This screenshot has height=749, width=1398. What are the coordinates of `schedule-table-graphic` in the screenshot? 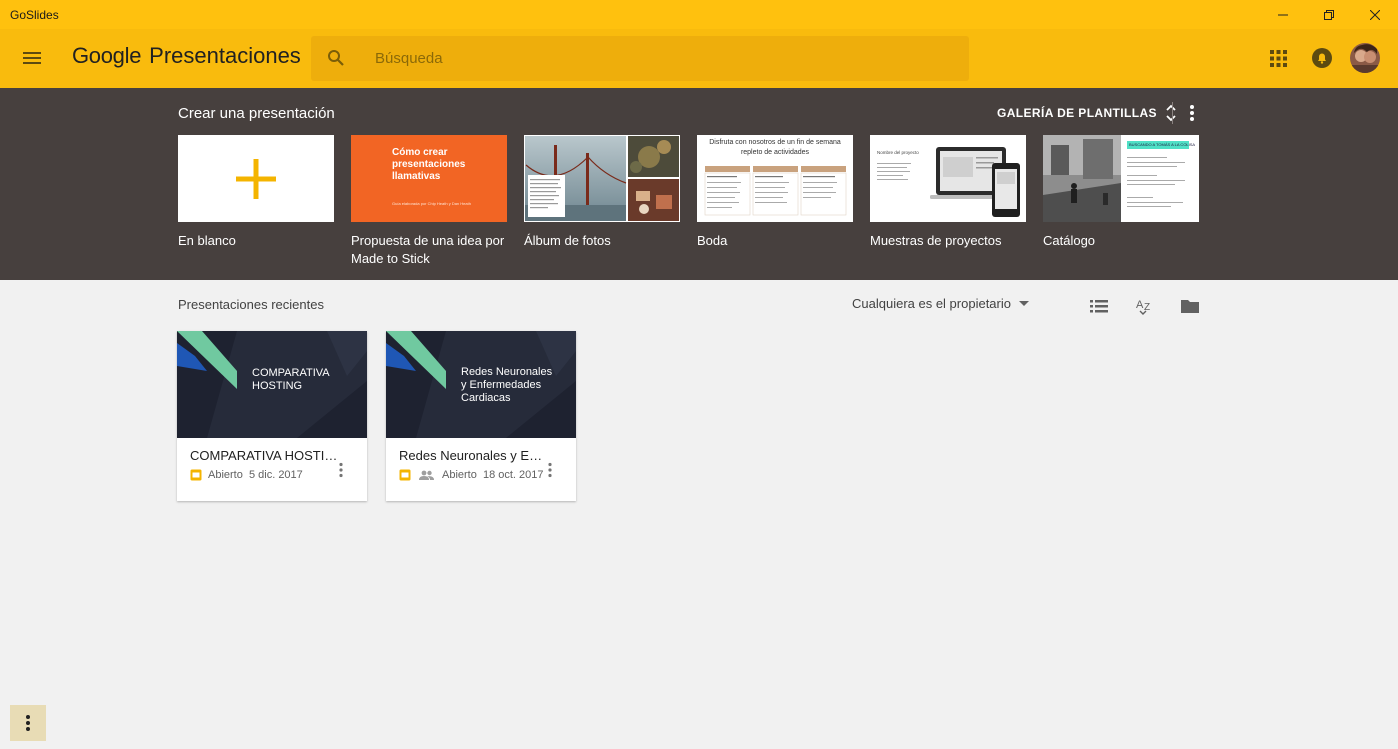 It's located at (775, 191).